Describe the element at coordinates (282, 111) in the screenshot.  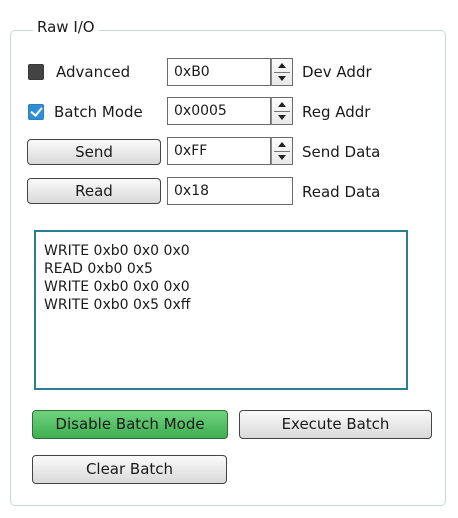
I see `reg-addr-spinner` at that location.